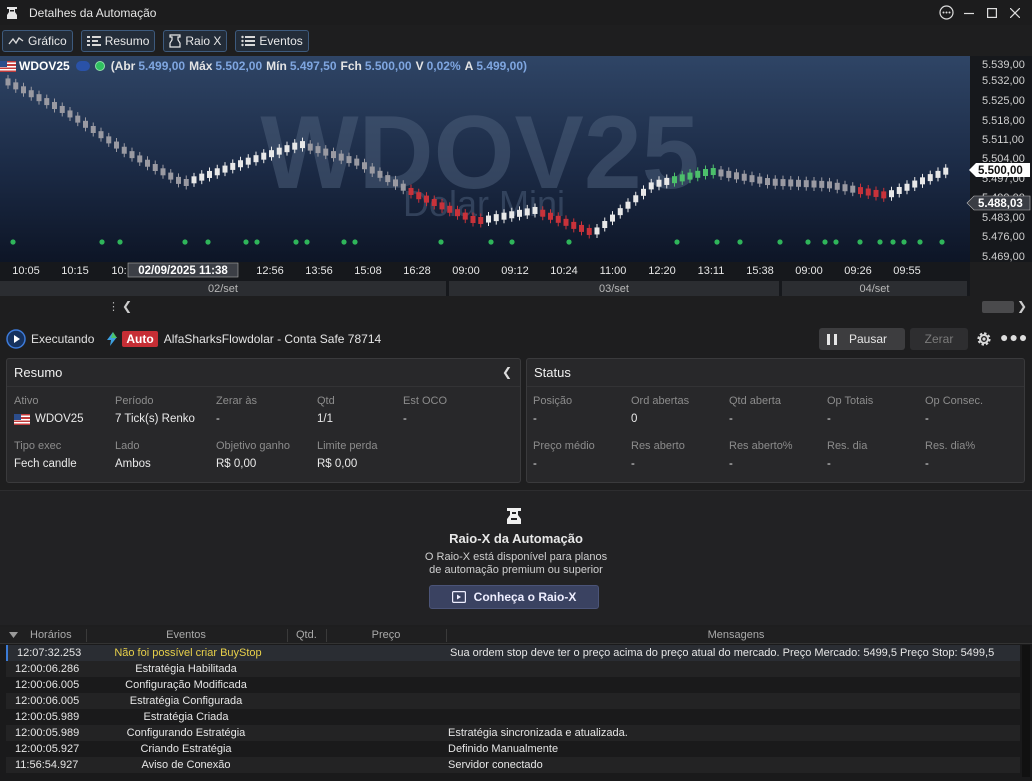 The image size is (1032, 781). Describe the element at coordinates (276, 66) in the screenshot. I see `ohlc-low-label: Mín` at that location.